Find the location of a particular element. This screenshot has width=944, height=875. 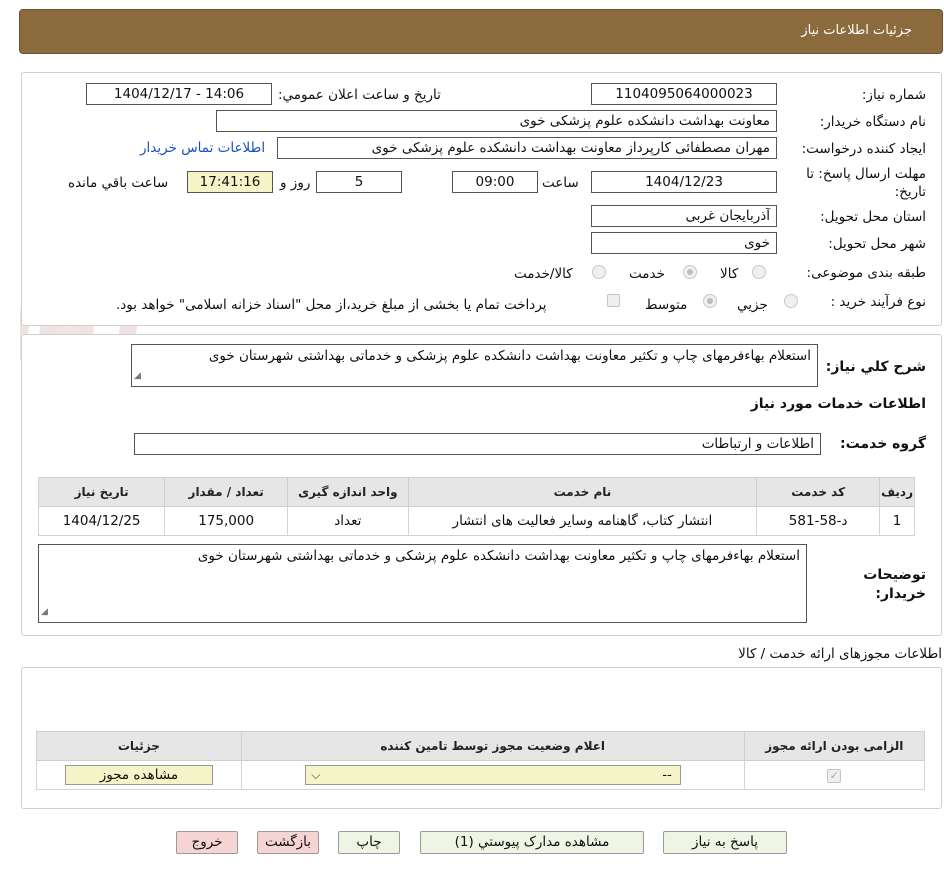

exit-button: خروج is located at coordinates (207, 842).